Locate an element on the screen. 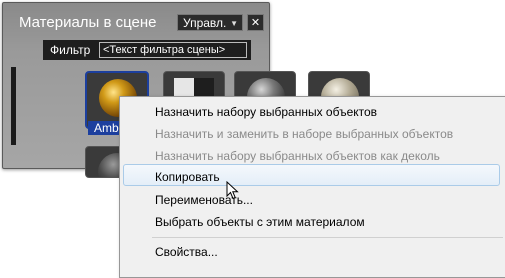  filter-bar: Фильтр <Текст фильтра сцены> is located at coordinates (147, 50).